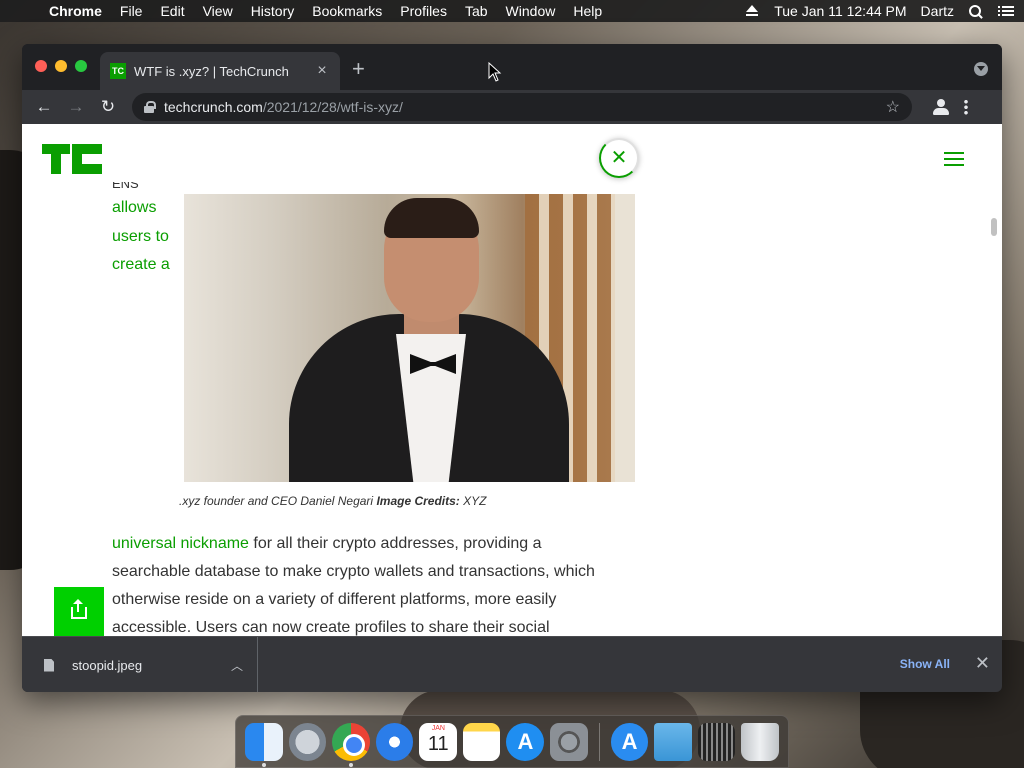  I want to click on menu-window: Window, so click(531, 11).